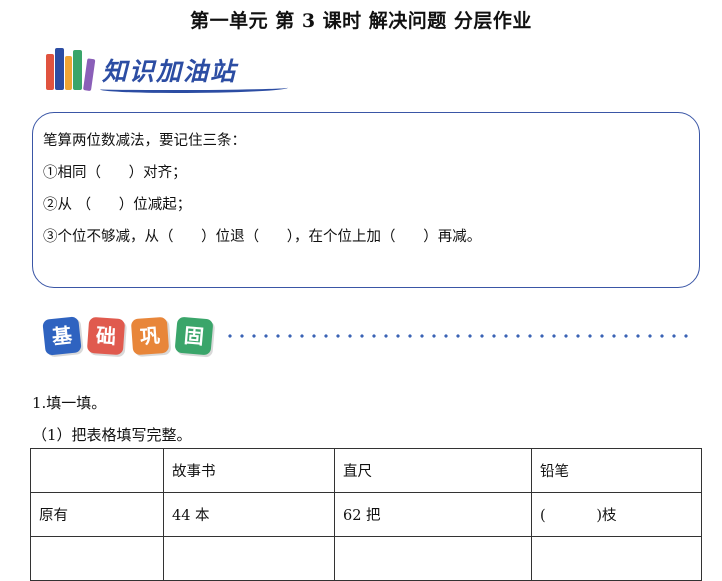 This screenshot has width=722, height=581. I want to click on table-header-cell: 故事书, so click(249, 470).